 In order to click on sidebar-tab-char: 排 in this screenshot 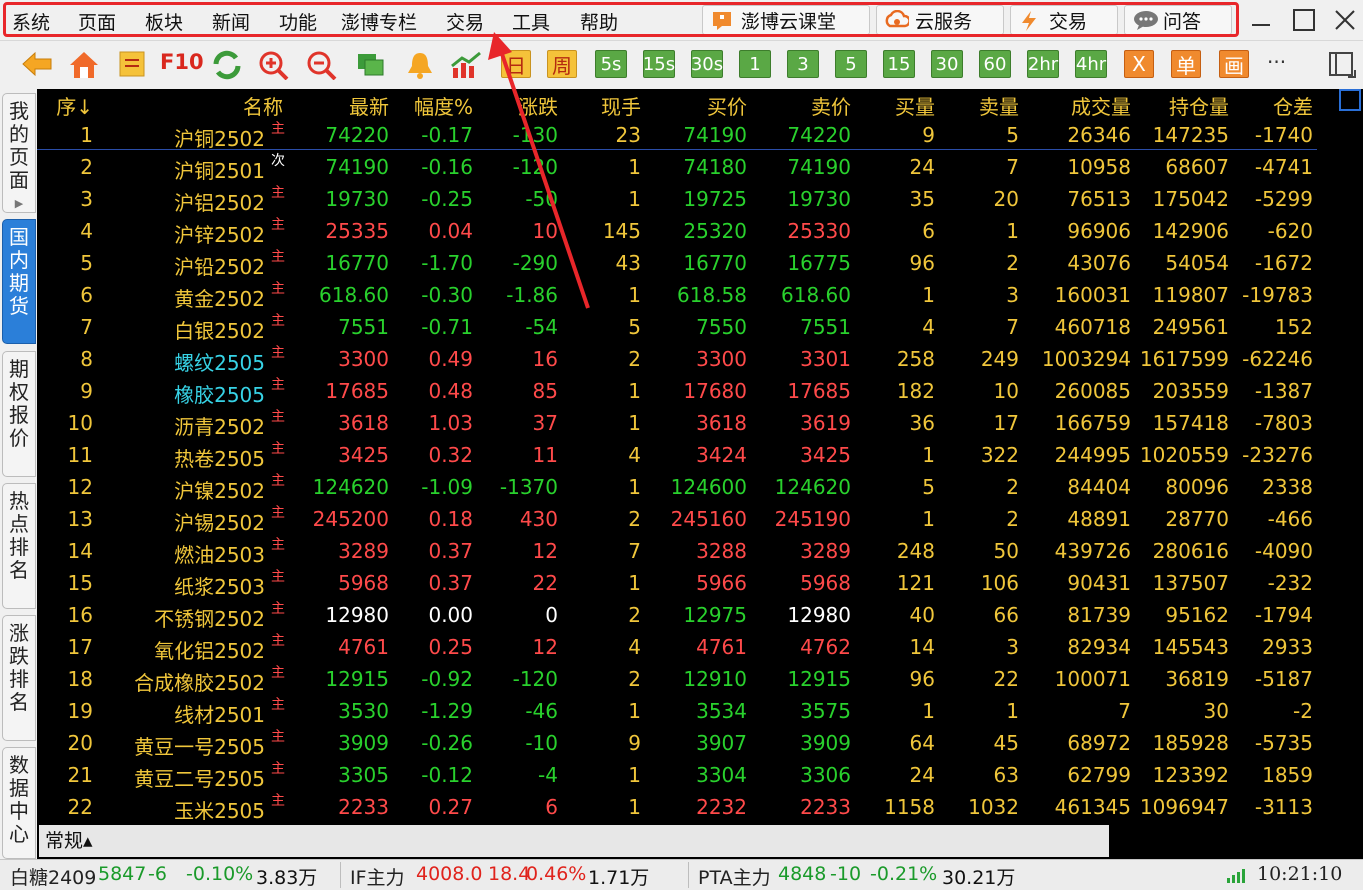, I will do `click(19, 679)`.